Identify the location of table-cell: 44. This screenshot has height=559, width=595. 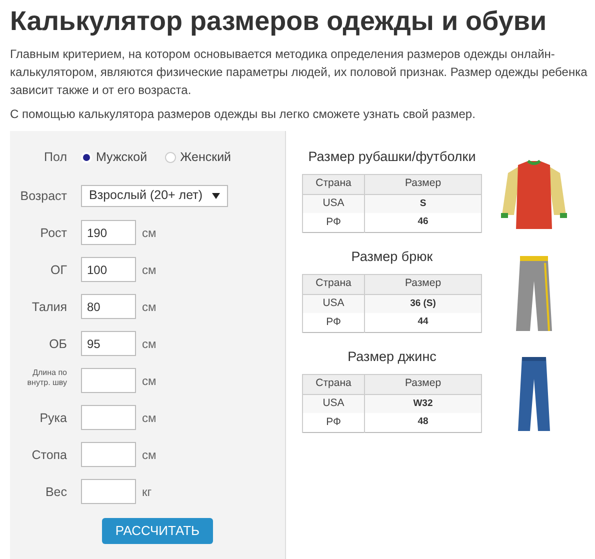
(423, 322).